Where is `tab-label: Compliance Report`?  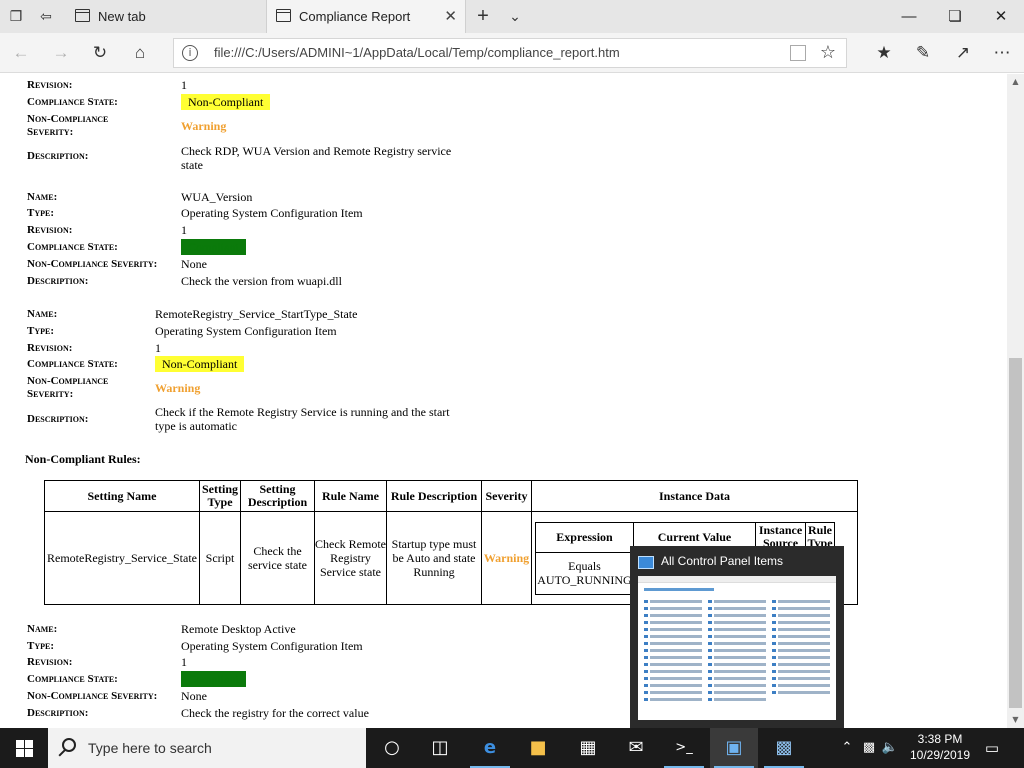
tab-label: Compliance Report is located at coordinates (355, 16).